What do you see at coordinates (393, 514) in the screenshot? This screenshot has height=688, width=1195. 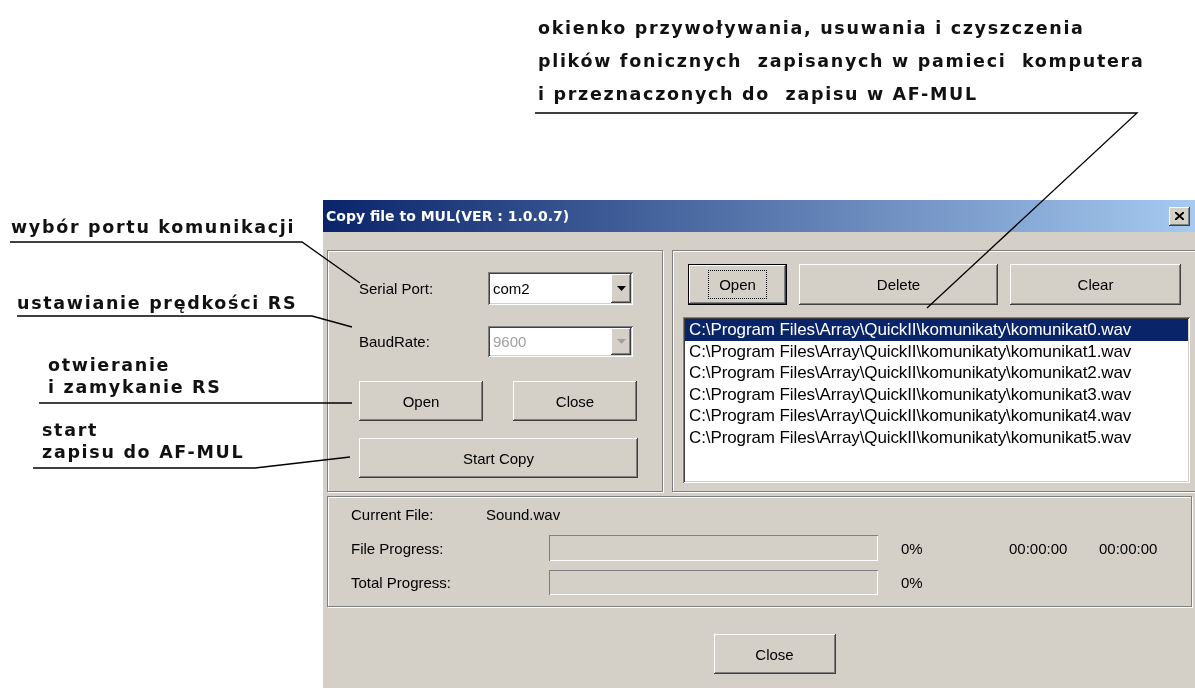 I see `current-file-label: Current File:` at bounding box center [393, 514].